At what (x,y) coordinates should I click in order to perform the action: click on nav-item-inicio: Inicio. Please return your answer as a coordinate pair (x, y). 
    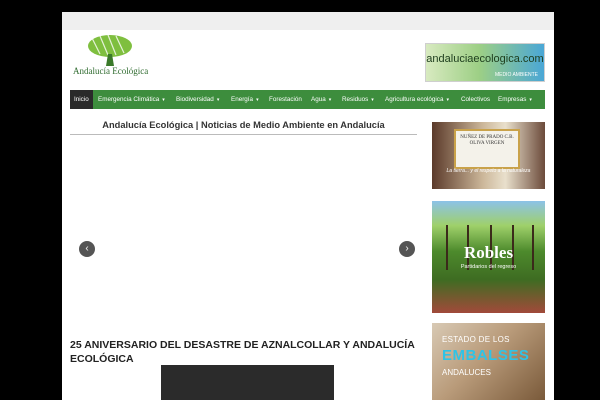
    Looking at the image, I should click on (81, 99).